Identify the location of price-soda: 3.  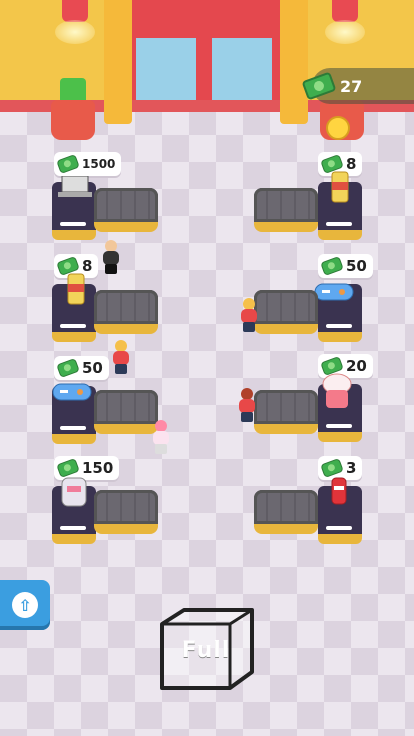
(351, 468).